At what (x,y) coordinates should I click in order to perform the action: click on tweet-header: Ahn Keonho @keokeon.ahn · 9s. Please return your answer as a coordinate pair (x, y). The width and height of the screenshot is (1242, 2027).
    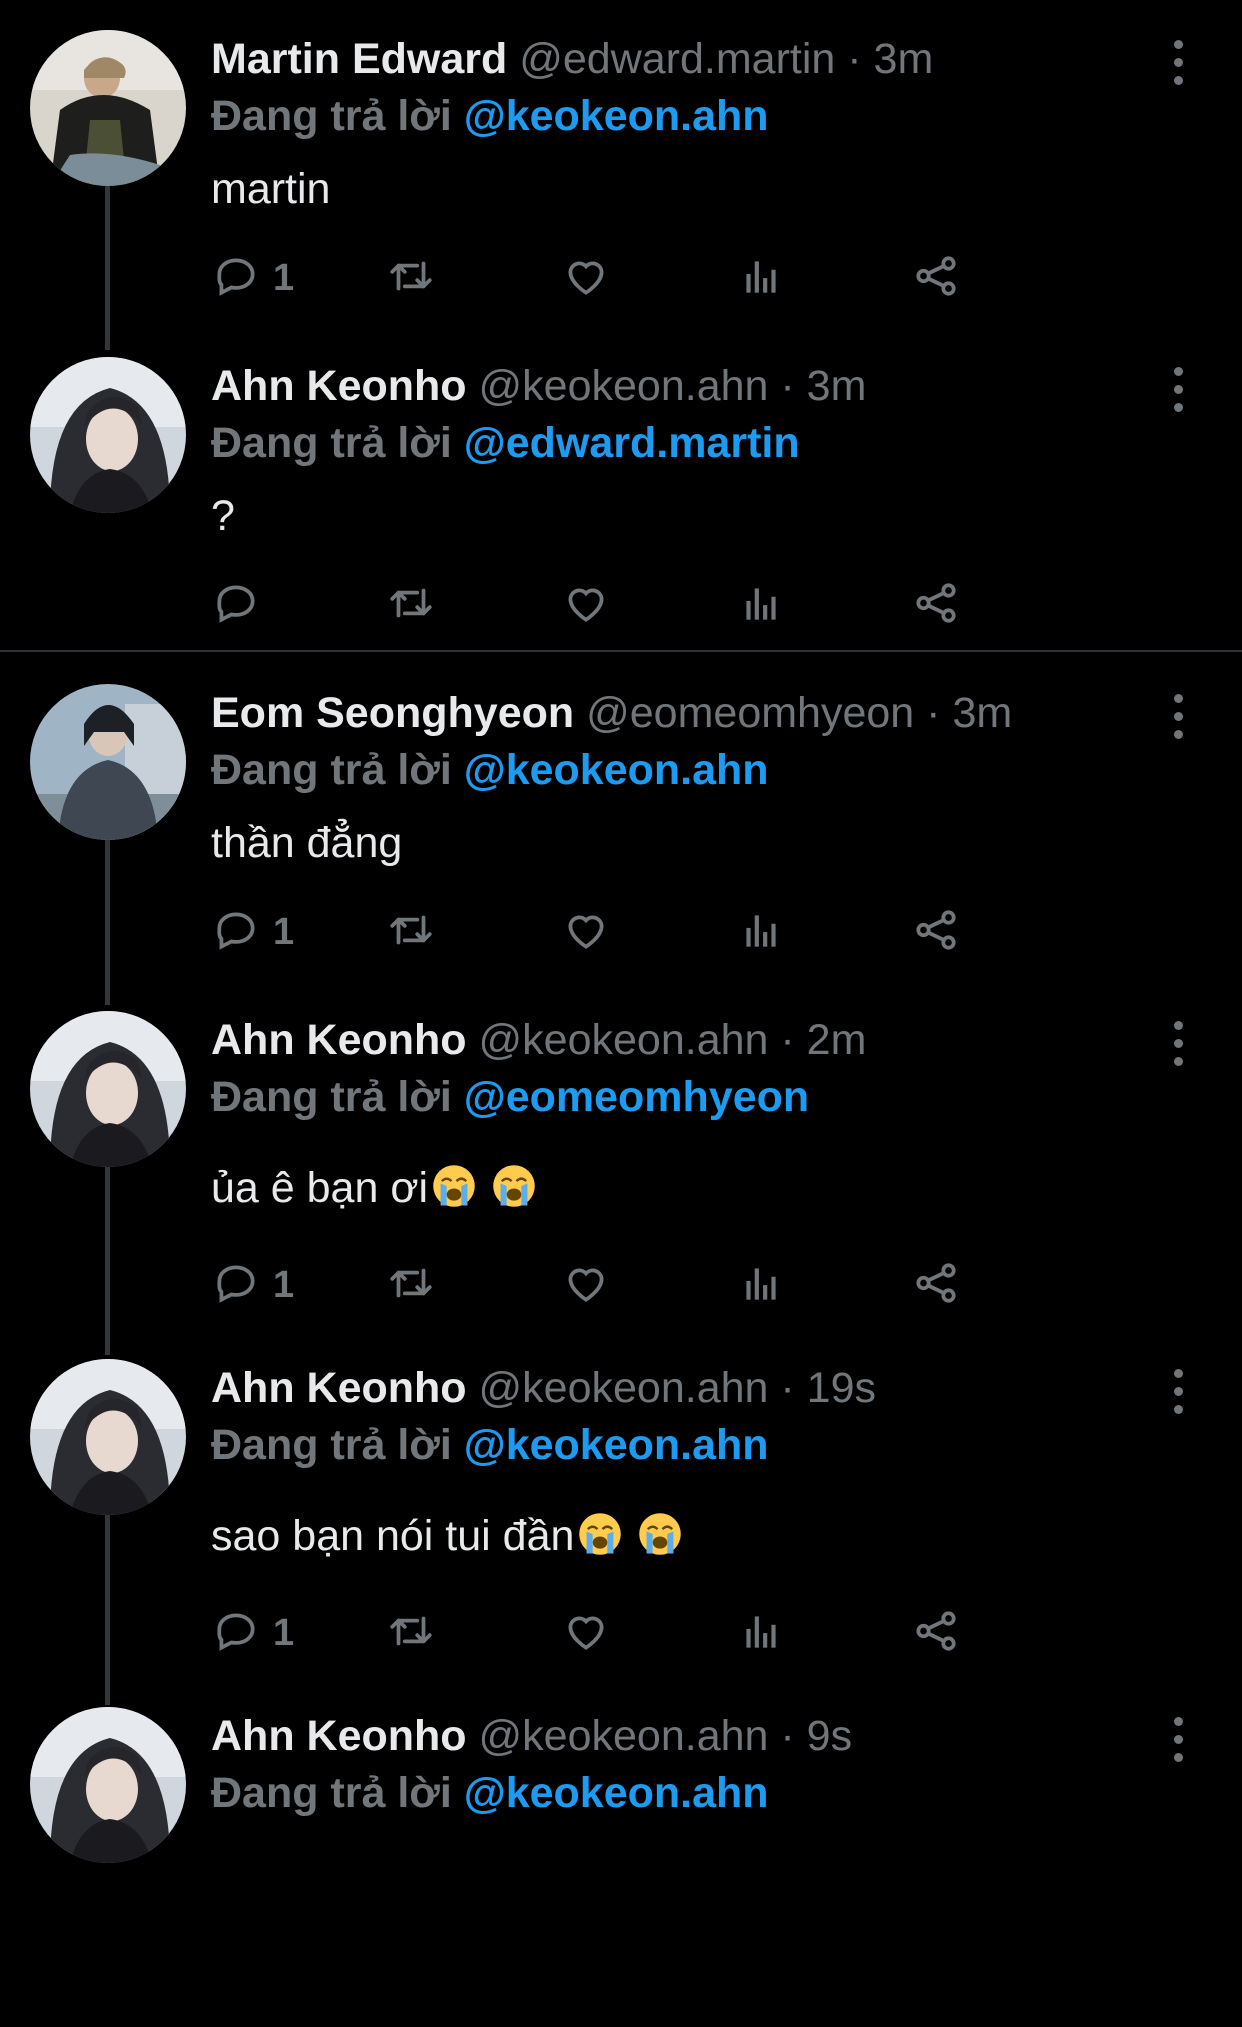
    Looking at the image, I should click on (531, 1736).